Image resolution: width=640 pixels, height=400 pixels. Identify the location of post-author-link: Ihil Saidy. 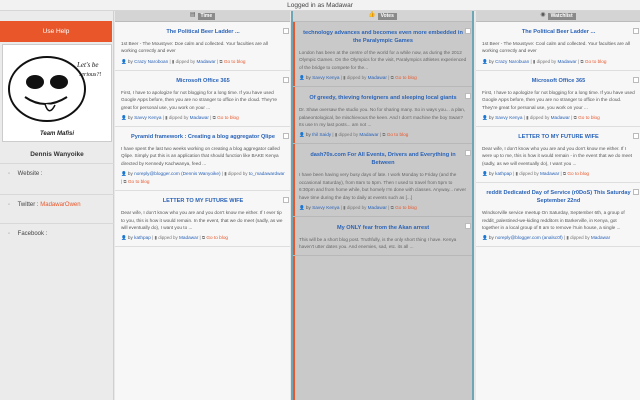
(321, 134).